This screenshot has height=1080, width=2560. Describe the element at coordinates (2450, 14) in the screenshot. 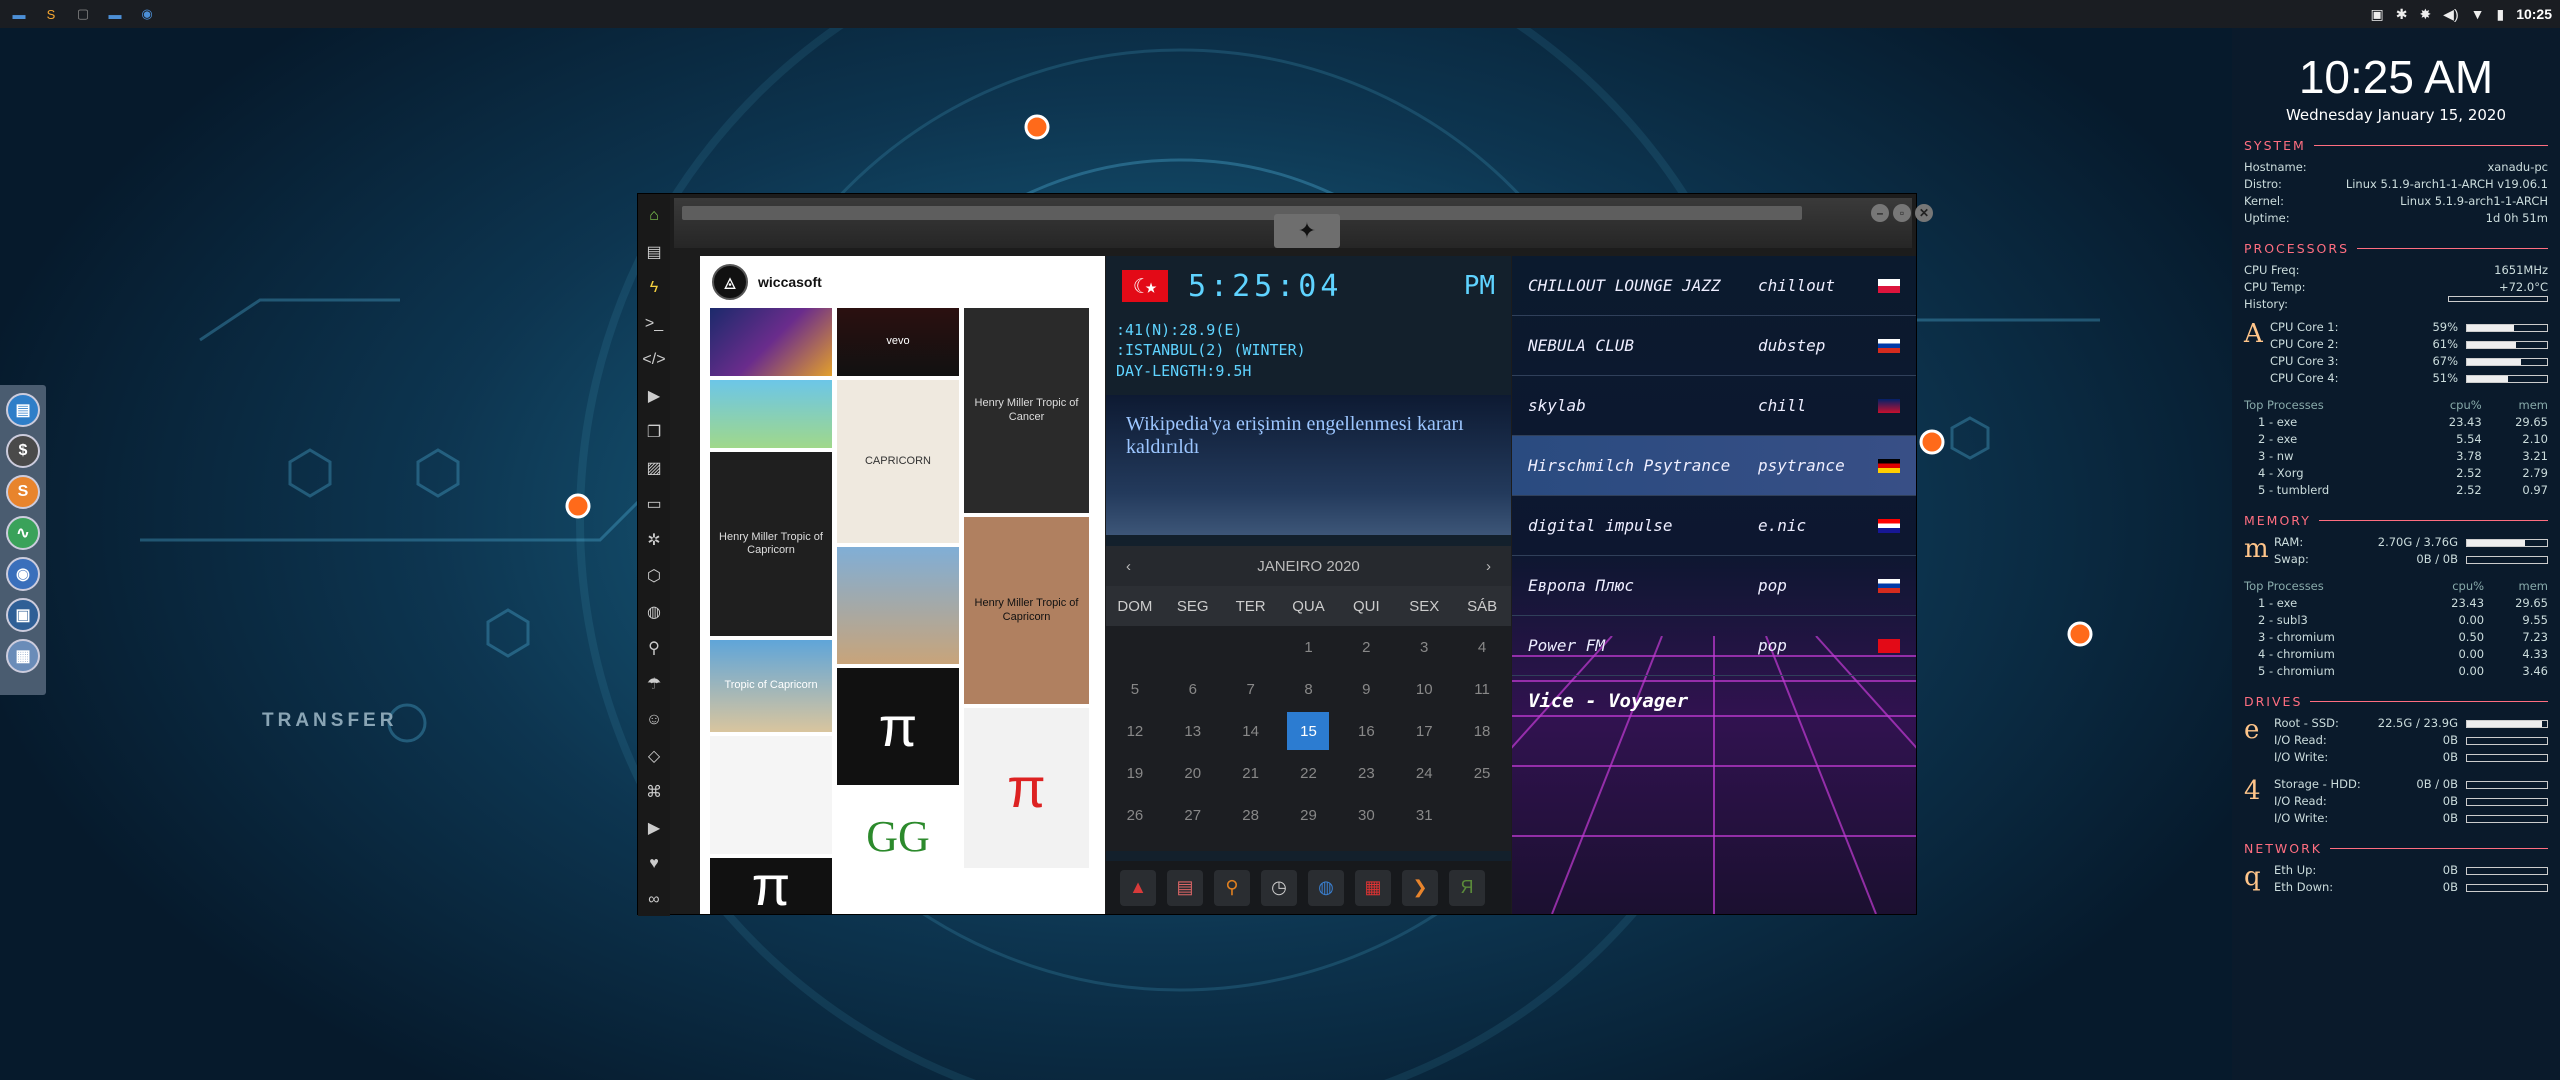

I see `tray-icon: ◀)` at that location.